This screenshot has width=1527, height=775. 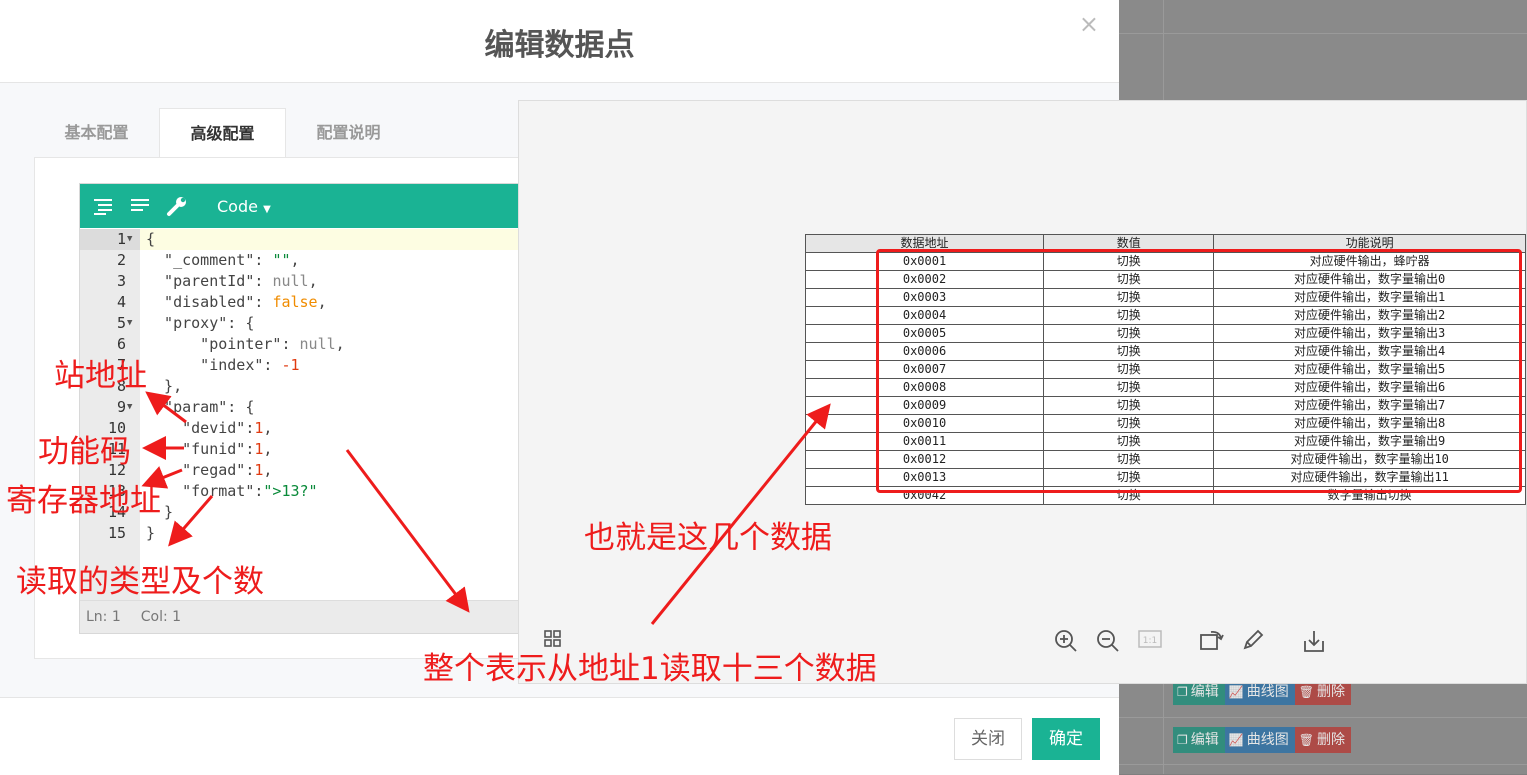 What do you see at coordinates (140, 582) in the screenshot?
I see `annotation-type-count: 读取的类型及个数` at bounding box center [140, 582].